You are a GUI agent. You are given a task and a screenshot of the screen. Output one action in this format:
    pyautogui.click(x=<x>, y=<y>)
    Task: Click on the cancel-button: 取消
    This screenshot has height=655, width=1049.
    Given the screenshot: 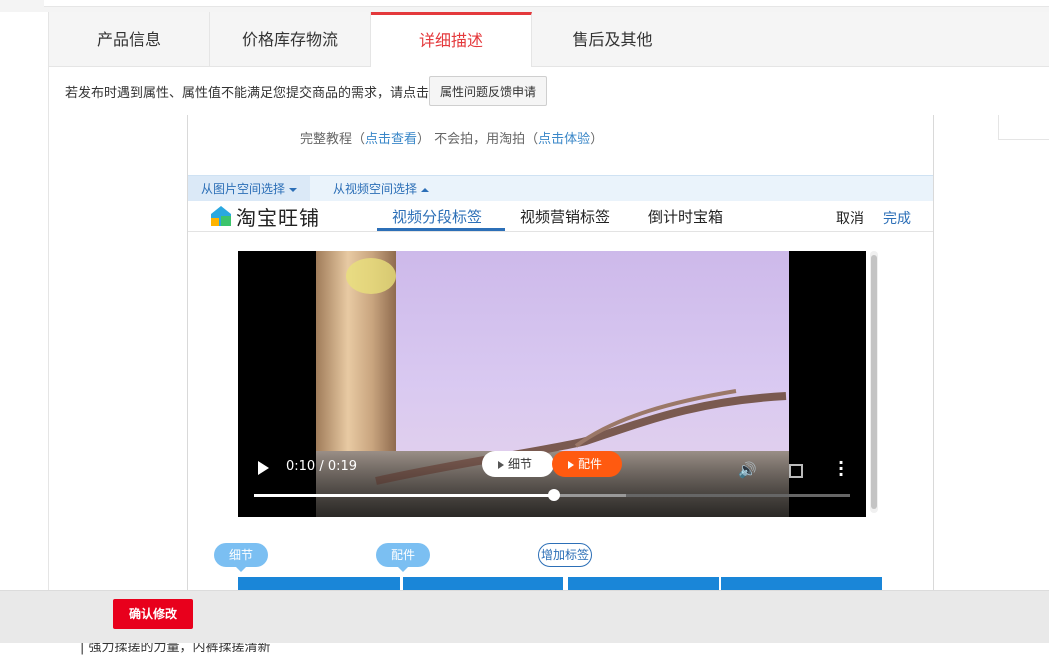 What is the action you would take?
    pyautogui.click(x=850, y=218)
    